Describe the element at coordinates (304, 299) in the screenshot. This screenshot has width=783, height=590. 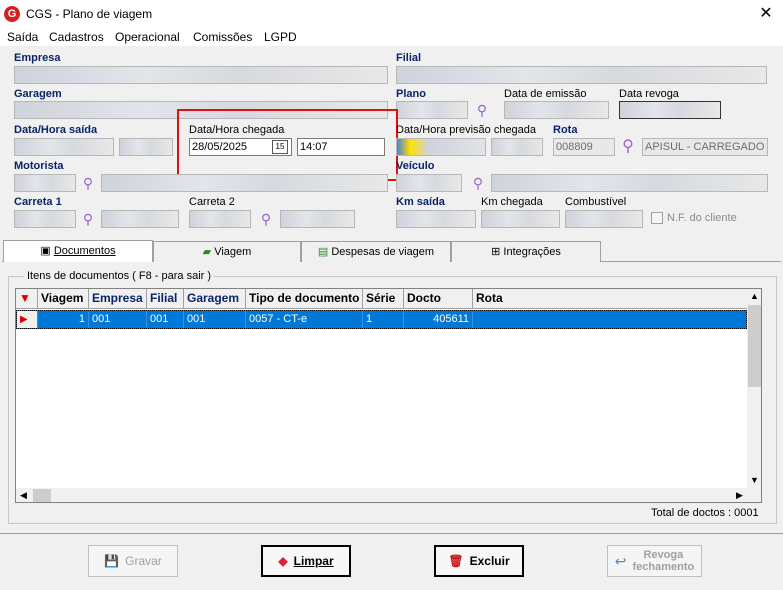
I see `col-tipo-documento: Tipo de documento` at that location.